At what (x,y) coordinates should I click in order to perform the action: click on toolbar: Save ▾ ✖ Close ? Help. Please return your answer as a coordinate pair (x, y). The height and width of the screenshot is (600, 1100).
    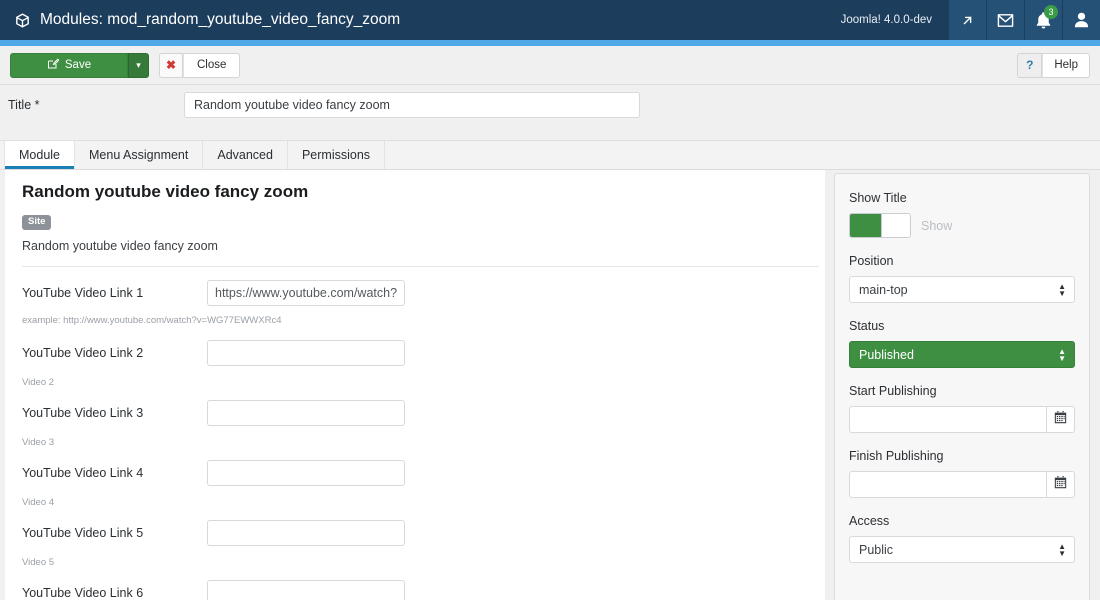
    Looking at the image, I should click on (550, 65).